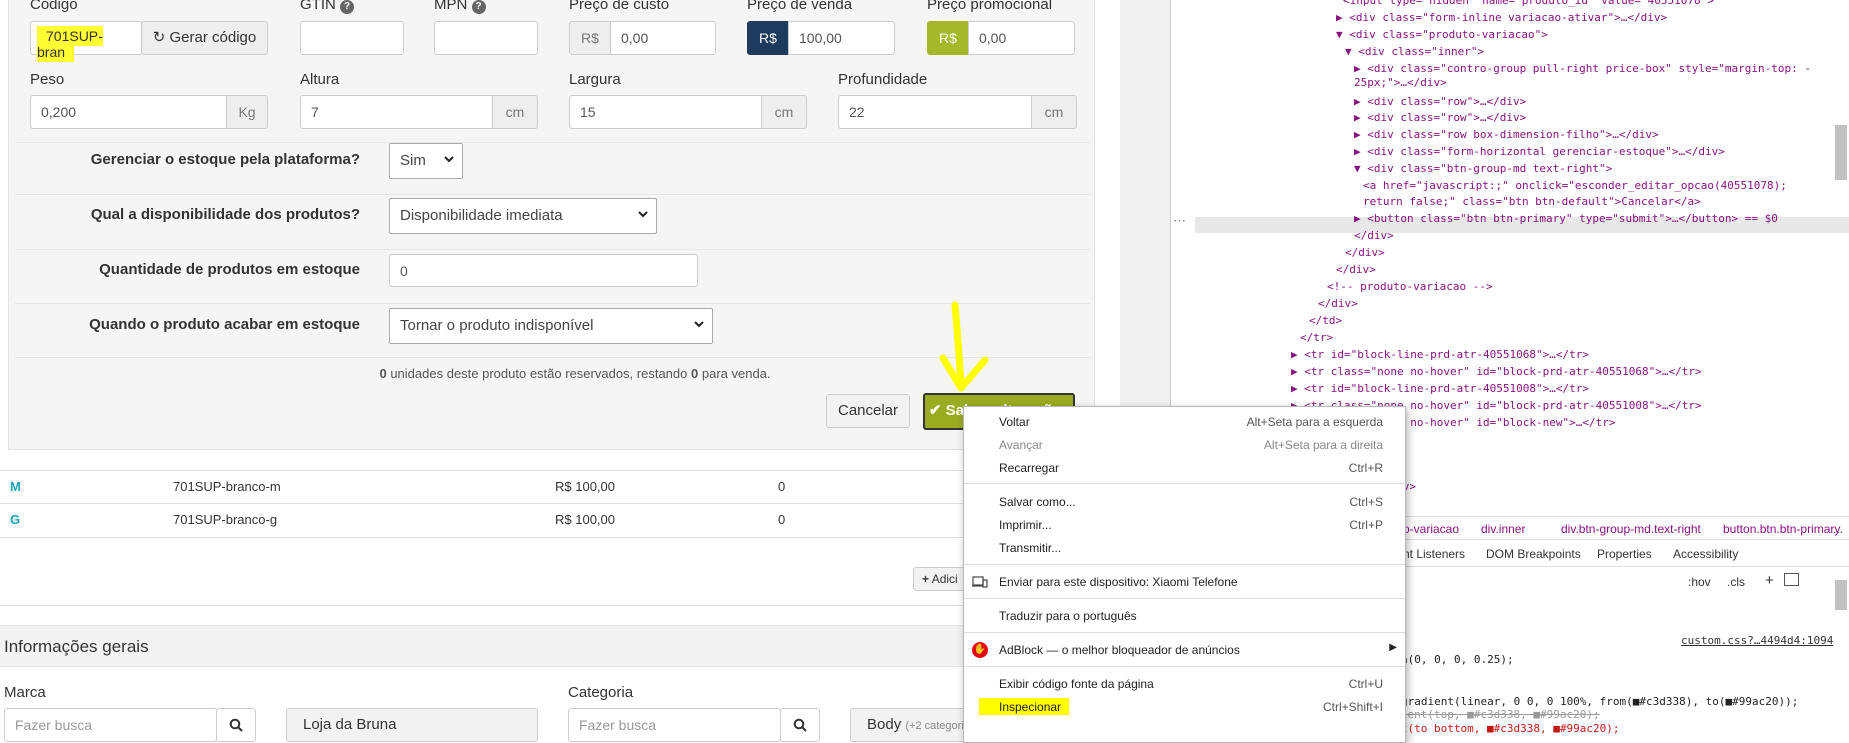  What do you see at coordinates (1184, 502) in the screenshot?
I see `menu-item-salvar-como: Salvar como... Ctrl+S` at bounding box center [1184, 502].